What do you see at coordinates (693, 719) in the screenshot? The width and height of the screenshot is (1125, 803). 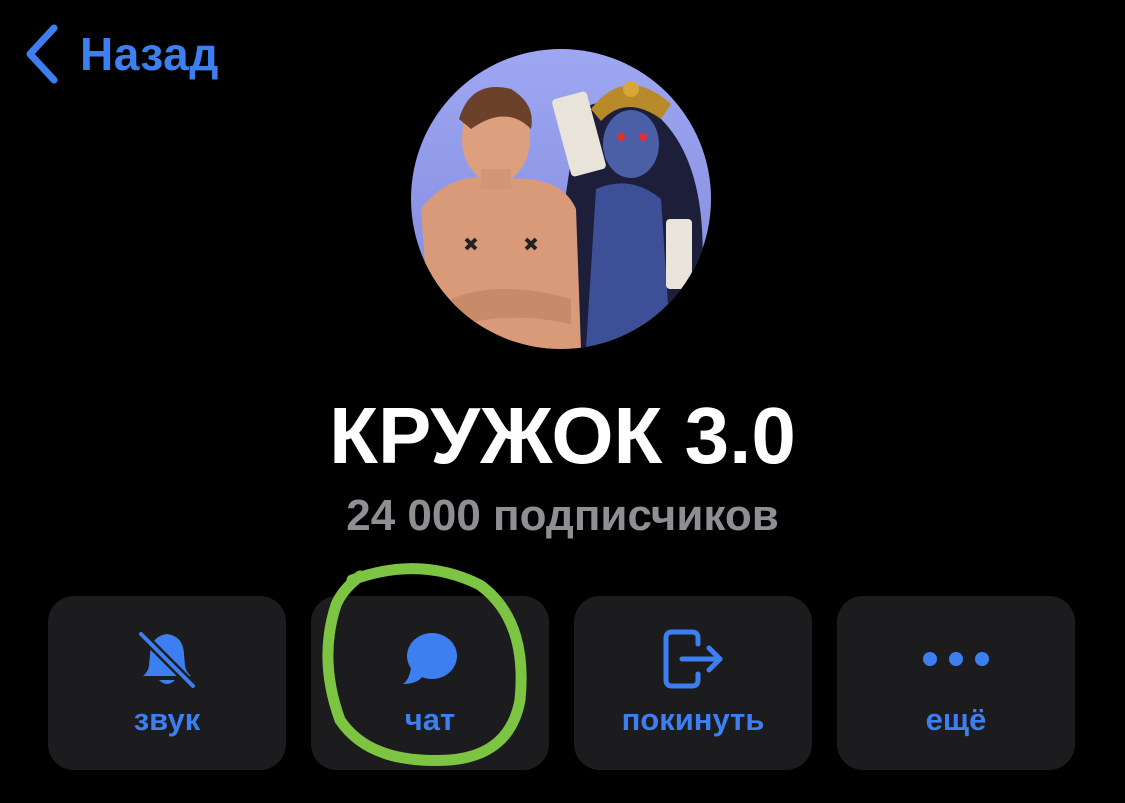 I see `leave-label: покинуть` at bounding box center [693, 719].